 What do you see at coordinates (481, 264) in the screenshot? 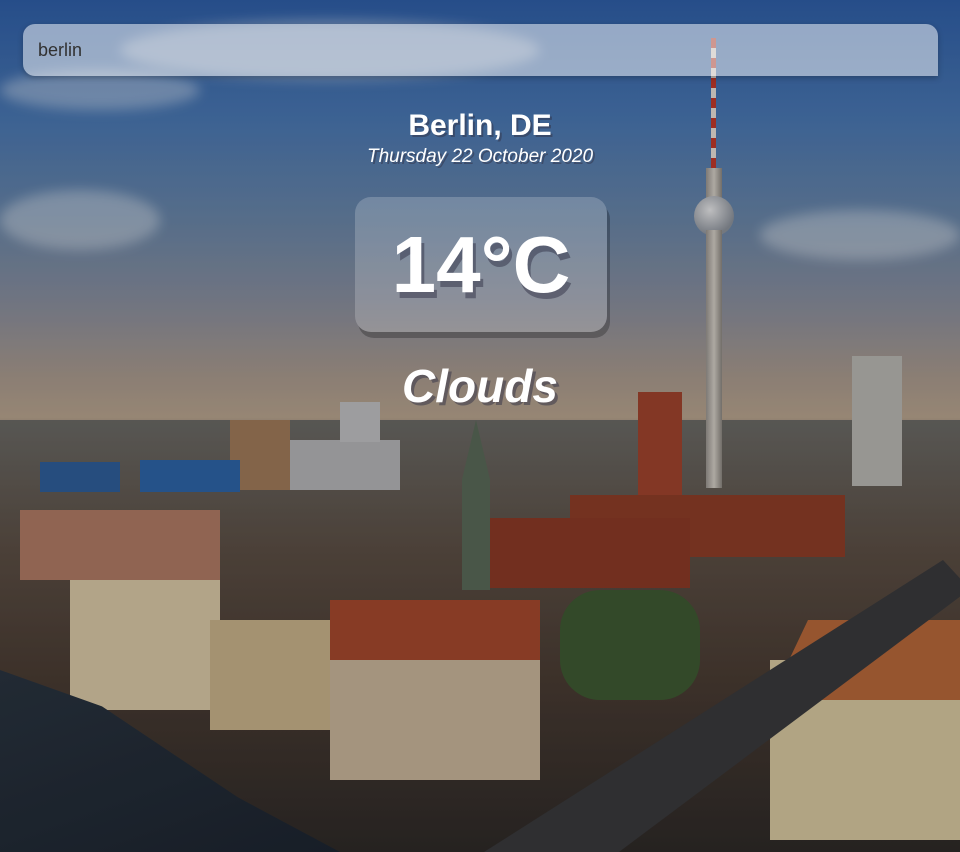
I see `temperature-display: 14°C` at bounding box center [481, 264].